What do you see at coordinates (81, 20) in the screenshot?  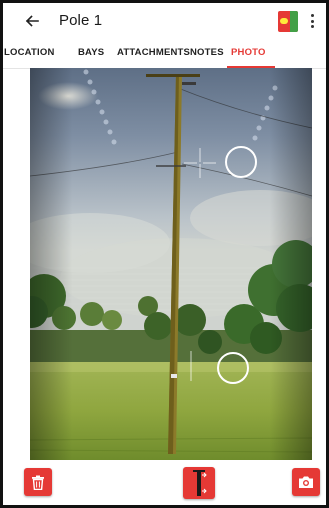 I see `page-title: Pole 1` at bounding box center [81, 20].